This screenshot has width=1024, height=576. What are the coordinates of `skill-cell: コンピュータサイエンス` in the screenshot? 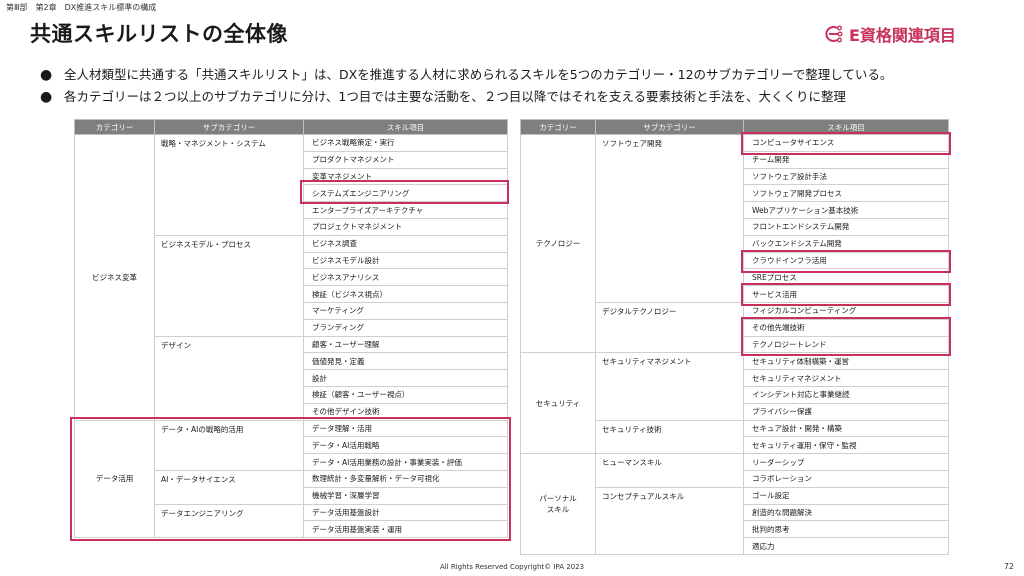 It's located at (846, 143).